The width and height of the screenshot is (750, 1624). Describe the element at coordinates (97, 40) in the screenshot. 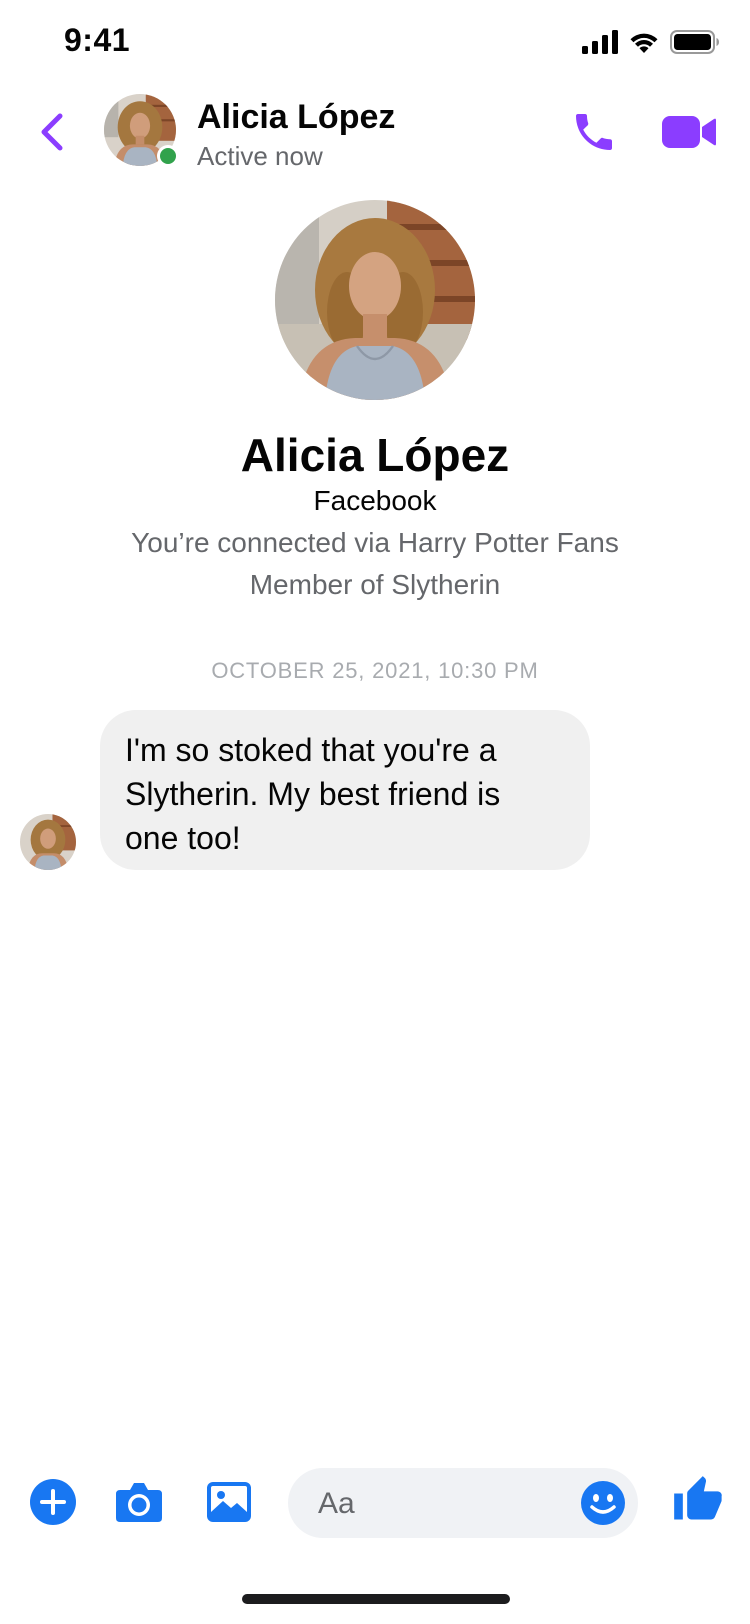

I see `status-time: 9:41` at that location.